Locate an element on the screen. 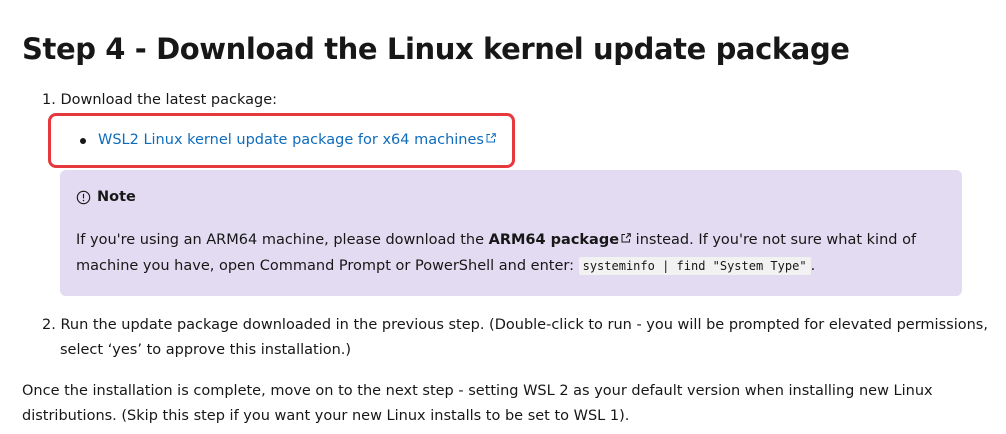 The width and height of the screenshot is (1006, 434). step-2-number: 2. is located at coordinates (49, 325).